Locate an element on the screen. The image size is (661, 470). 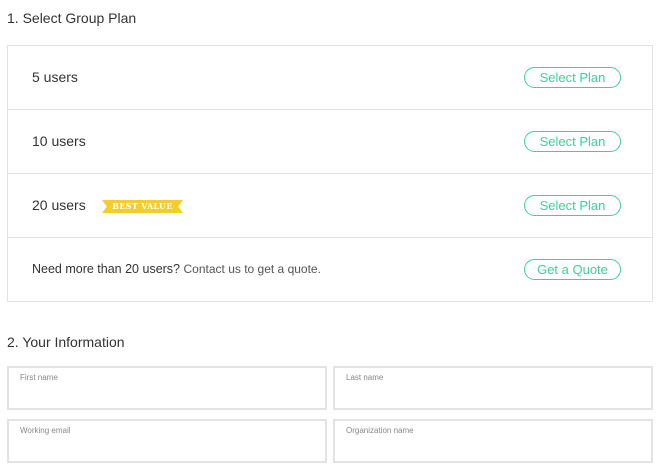
plan-label: 5 users is located at coordinates (55, 77).